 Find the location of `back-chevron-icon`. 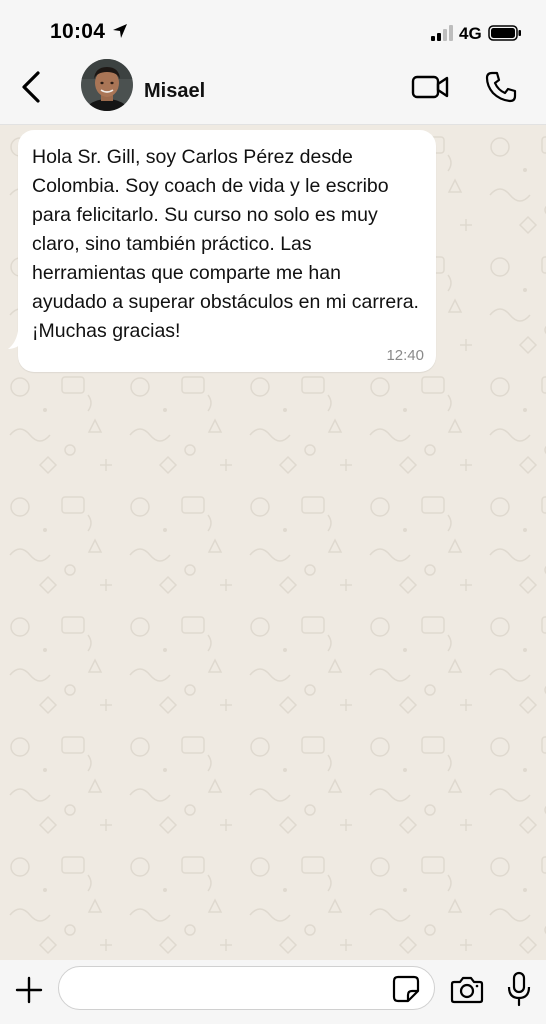

back-chevron-icon is located at coordinates (31, 87).